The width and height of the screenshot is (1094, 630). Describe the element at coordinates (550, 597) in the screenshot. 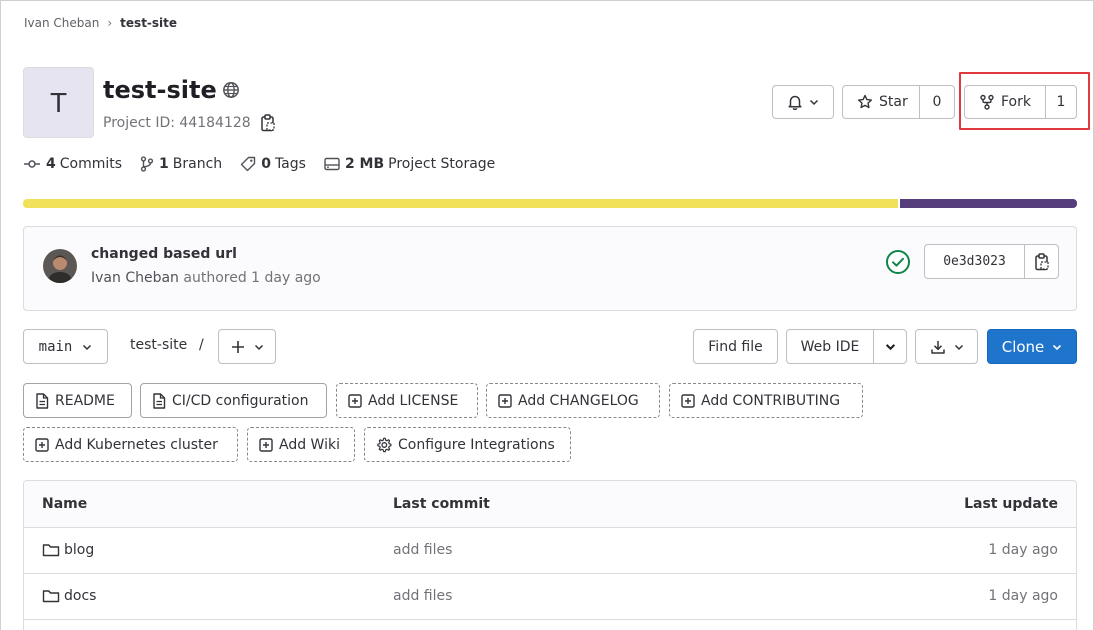

I see `table-row: docs add files 1 day ago` at that location.